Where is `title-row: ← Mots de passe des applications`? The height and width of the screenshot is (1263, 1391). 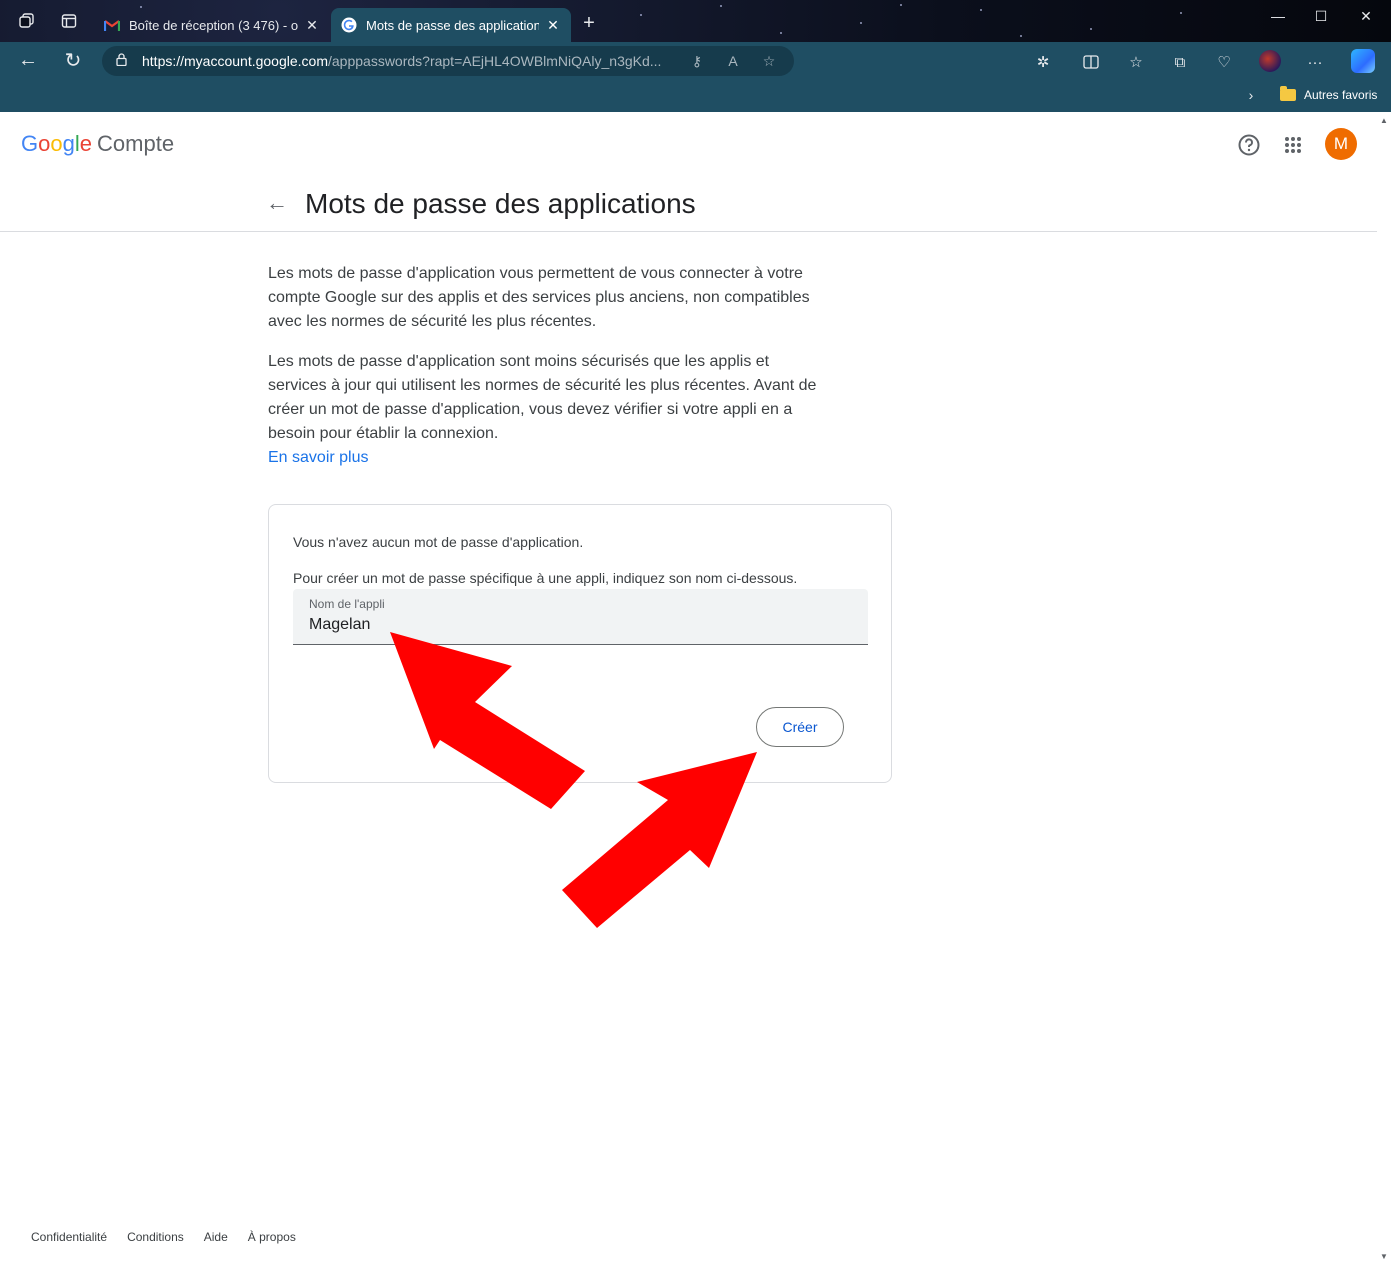
title-row: ← Mots de passe des applications is located at coordinates (688, 204).